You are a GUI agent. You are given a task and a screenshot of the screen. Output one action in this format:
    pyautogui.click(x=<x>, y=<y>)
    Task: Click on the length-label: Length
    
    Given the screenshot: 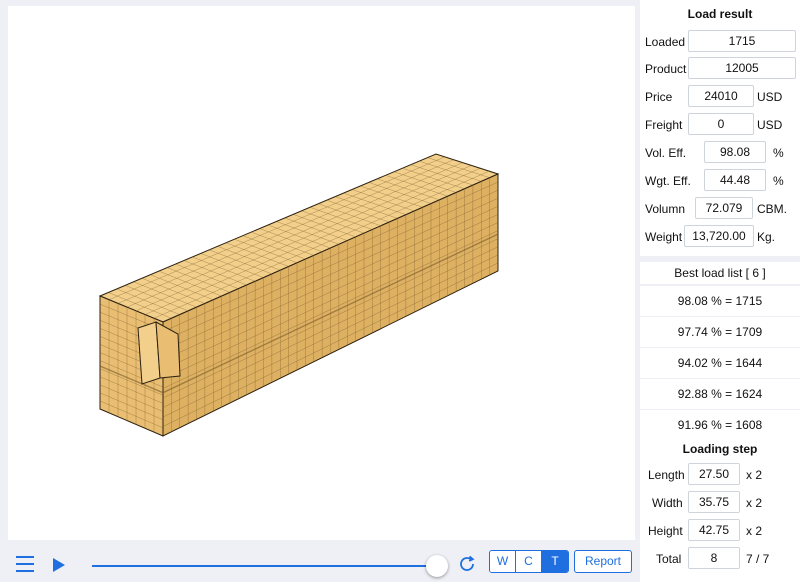 What is the action you would take?
    pyautogui.click(x=666, y=475)
    